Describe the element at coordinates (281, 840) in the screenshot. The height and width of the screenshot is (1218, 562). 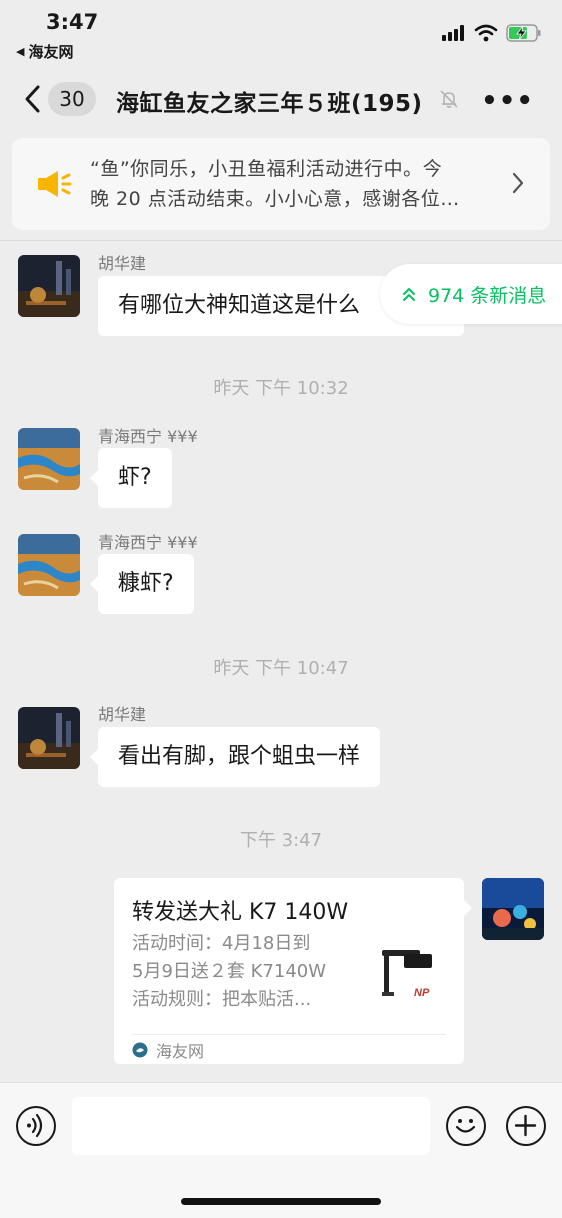
I see `timestamp: 下午 3:47` at that location.